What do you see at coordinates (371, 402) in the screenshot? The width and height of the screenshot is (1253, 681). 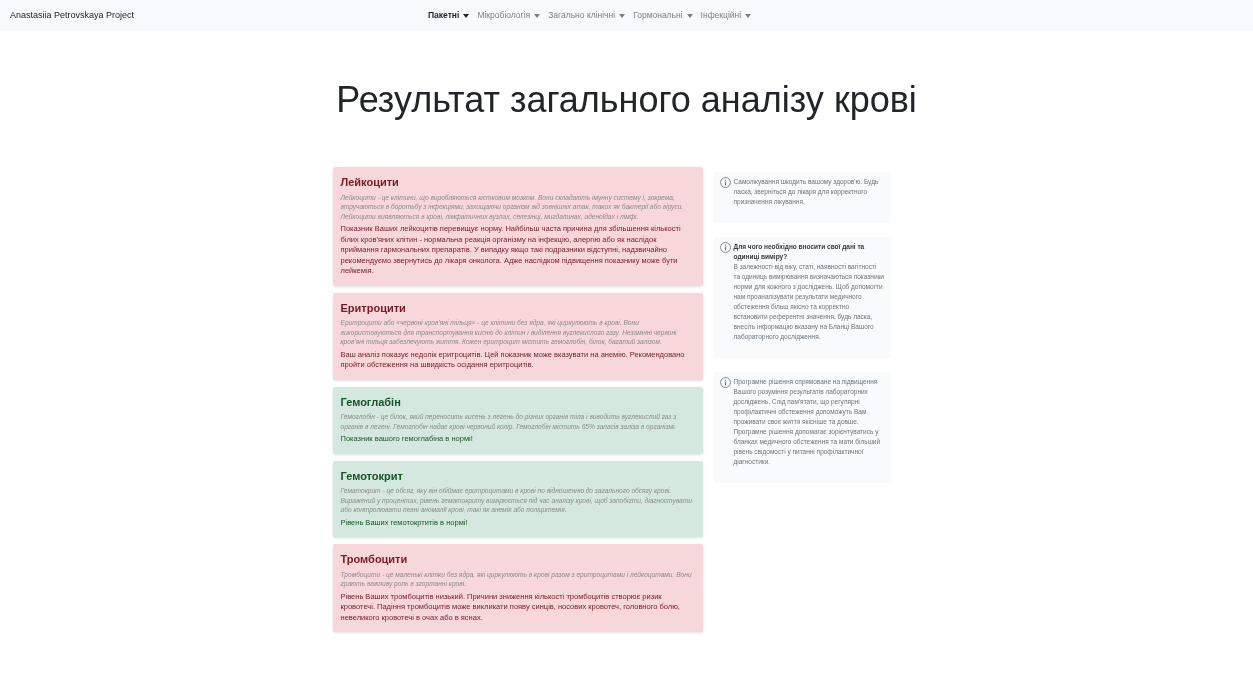 I see `result-title: Гемоглабін` at bounding box center [371, 402].